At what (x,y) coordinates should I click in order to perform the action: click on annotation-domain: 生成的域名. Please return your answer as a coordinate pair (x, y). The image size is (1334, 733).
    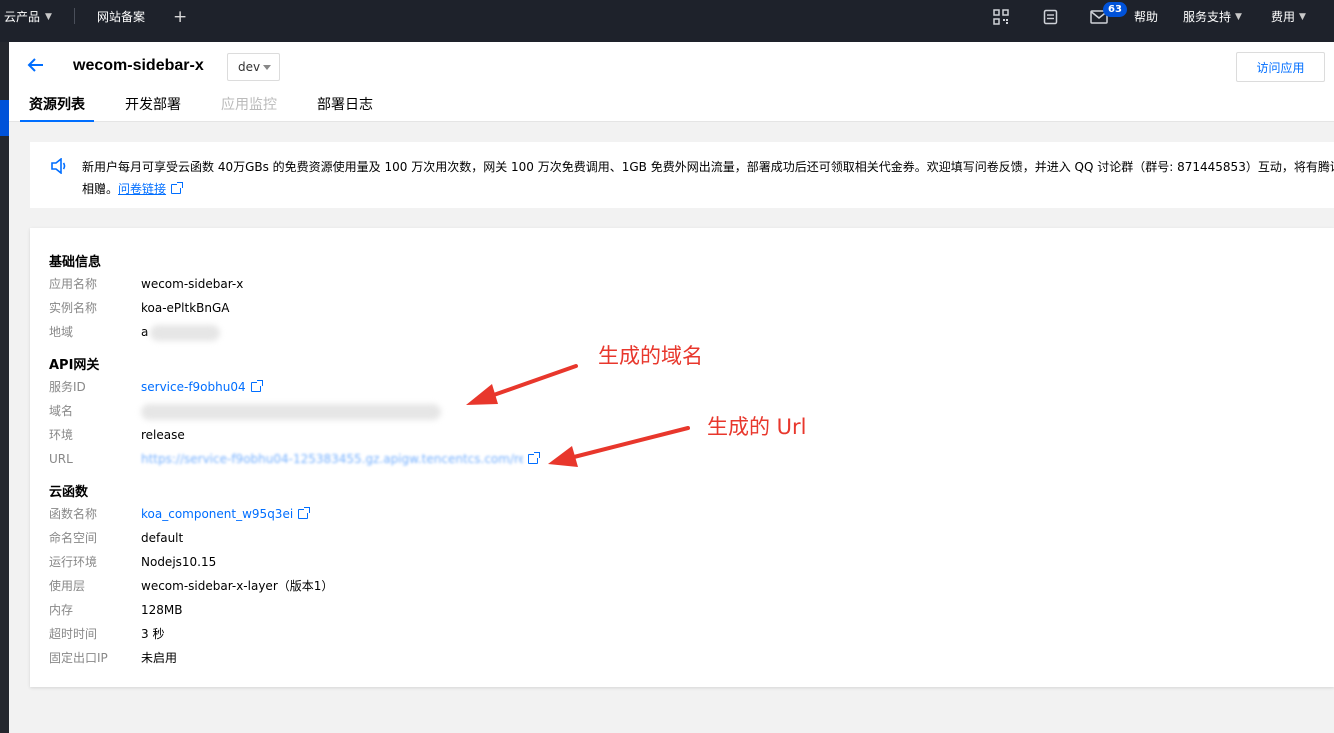
    Looking at the image, I should click on (650, 356).